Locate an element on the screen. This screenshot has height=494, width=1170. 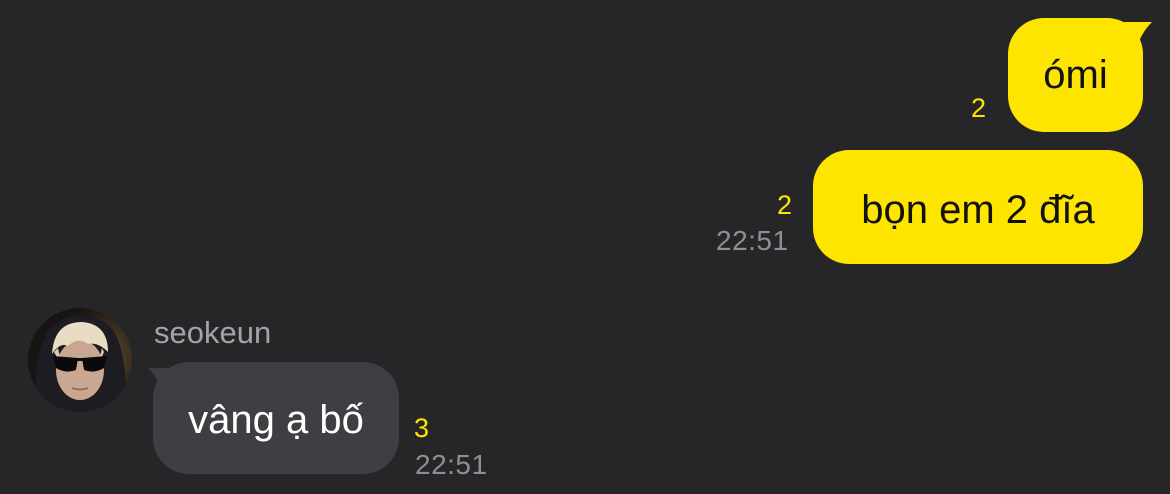
sender-name: seokeun is located at coordinates (213, 332).